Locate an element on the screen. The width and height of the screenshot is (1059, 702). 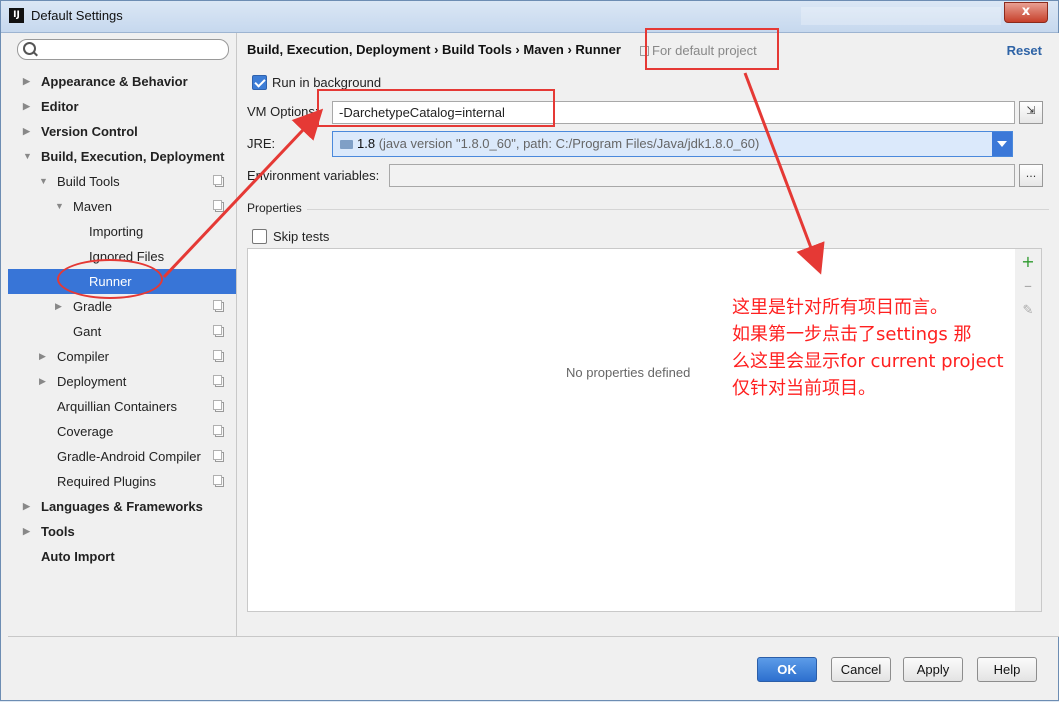
jre-version: 1.8 is located at coordinates (366, 143).